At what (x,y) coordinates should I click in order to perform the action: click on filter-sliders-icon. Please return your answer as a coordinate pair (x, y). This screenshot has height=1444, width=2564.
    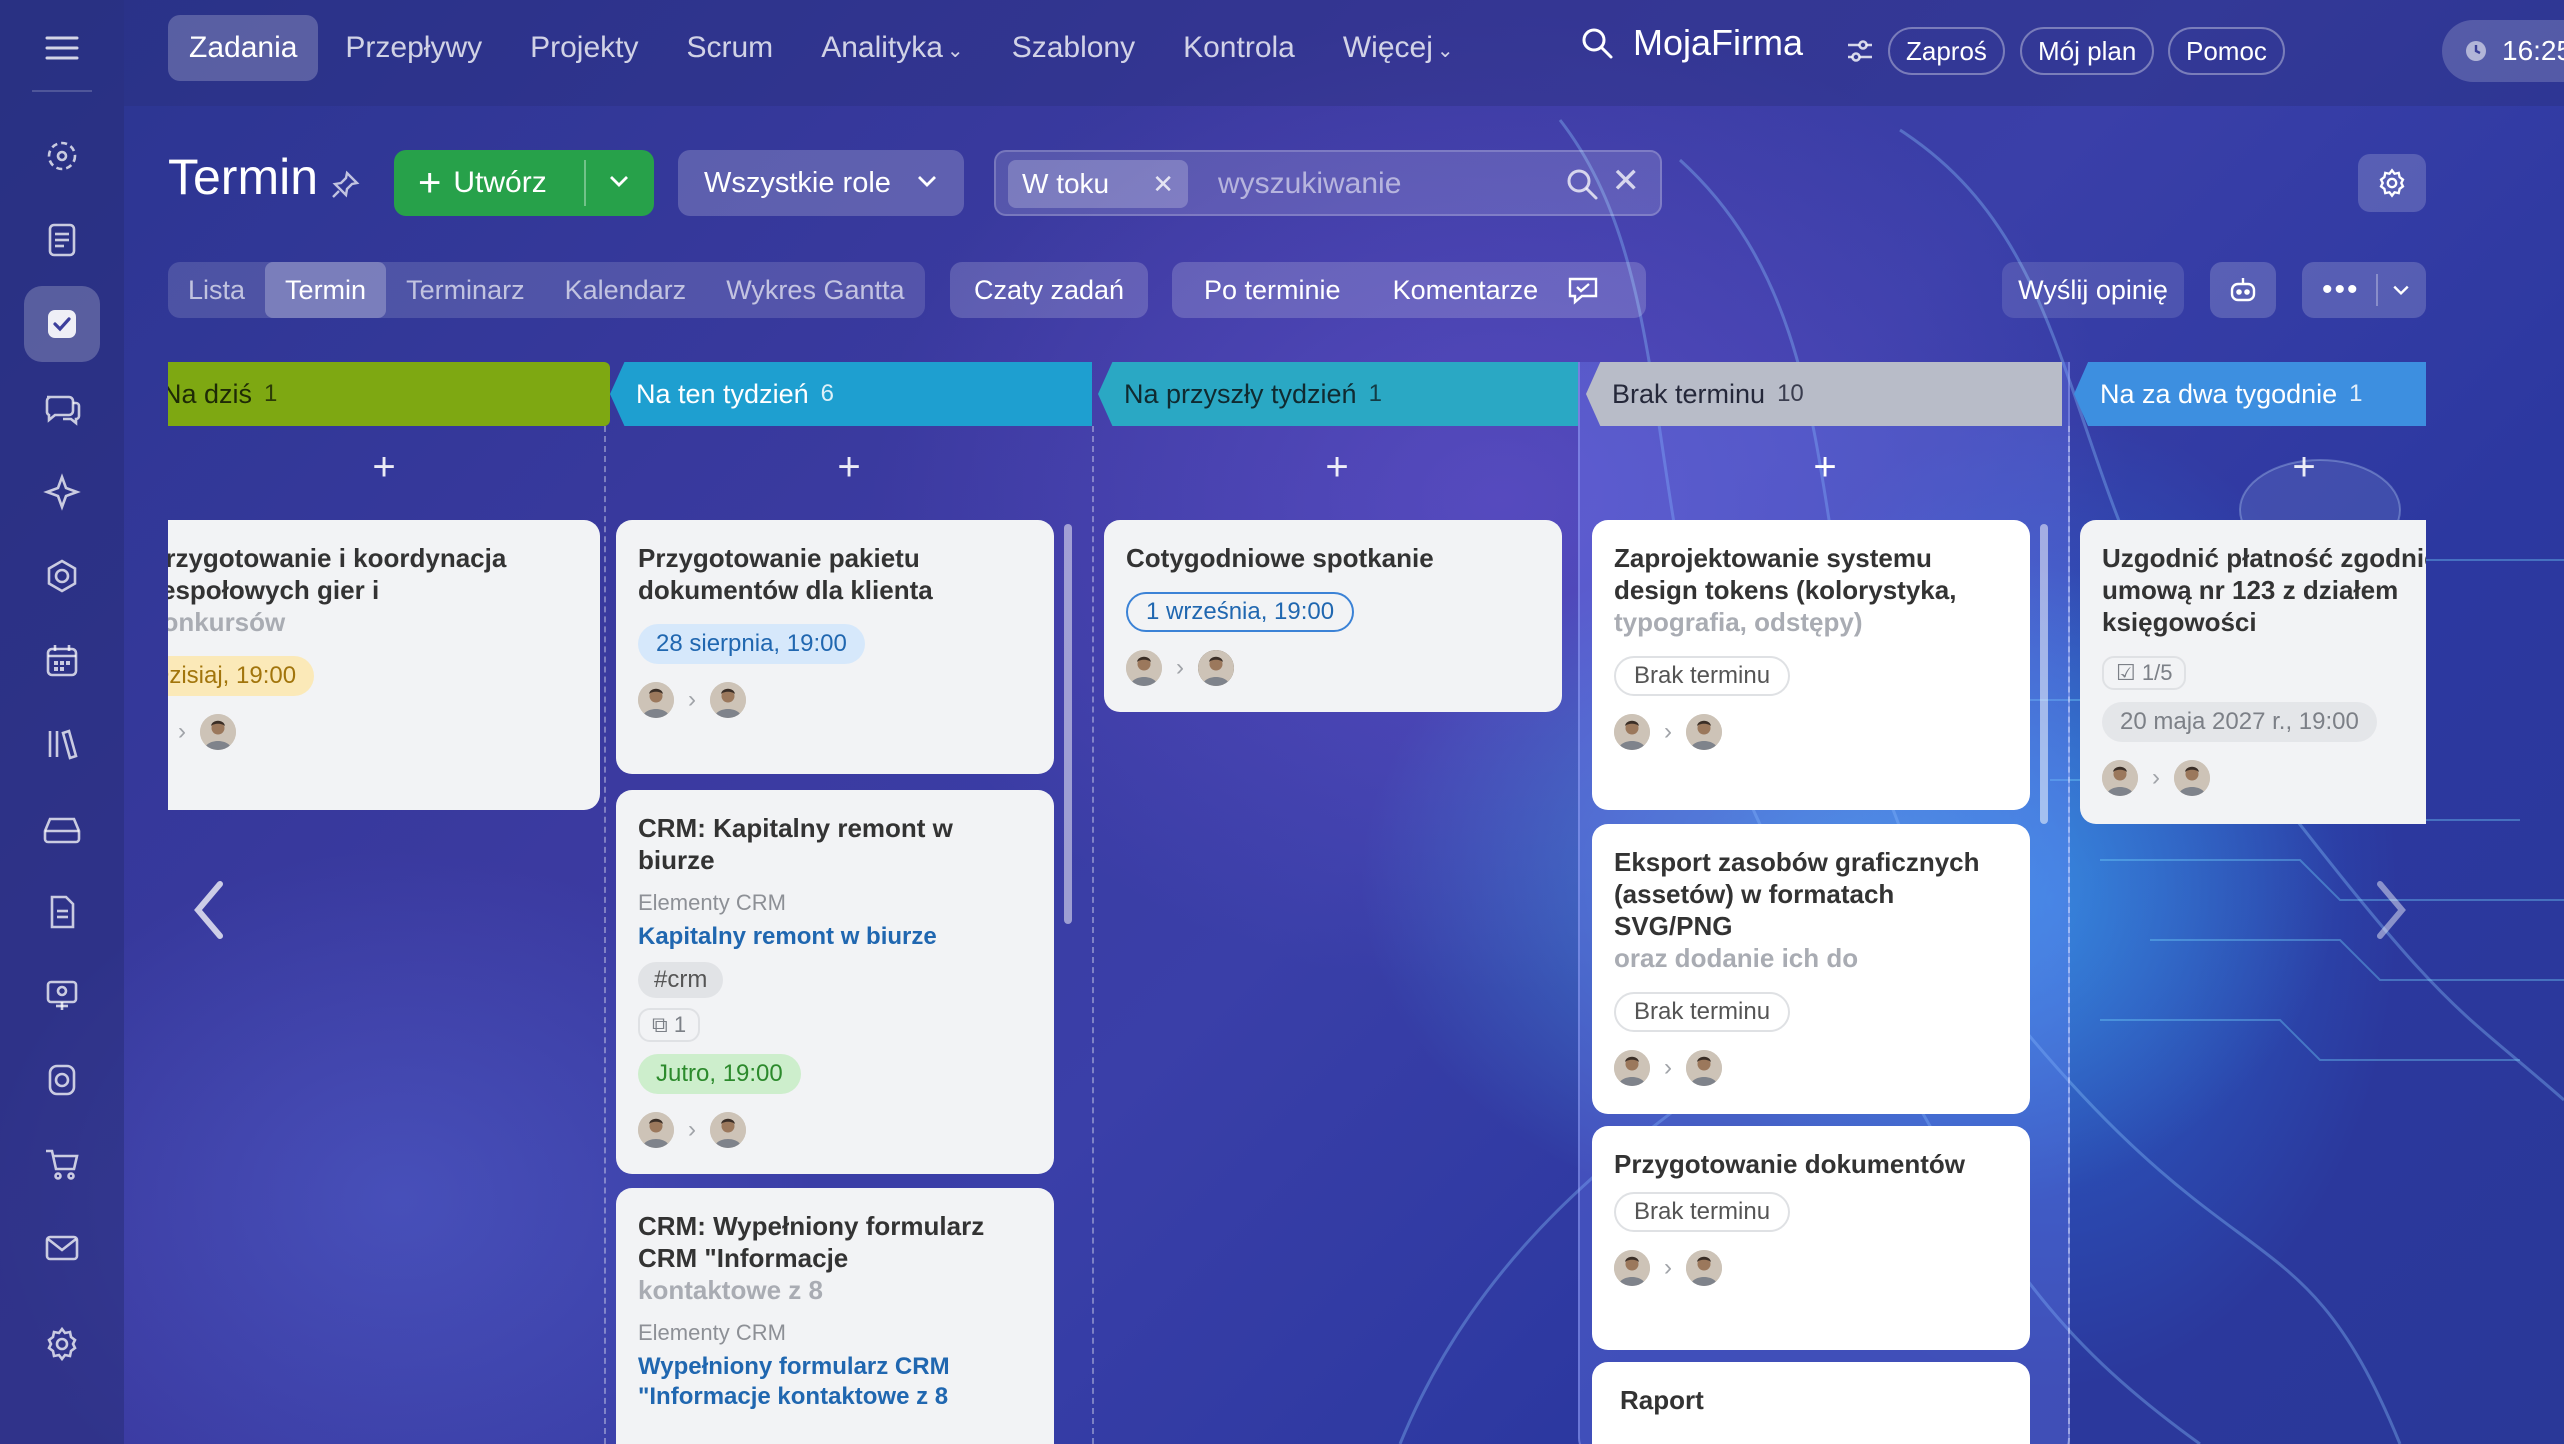
    Looking at the image, I should click on (1860, 53).